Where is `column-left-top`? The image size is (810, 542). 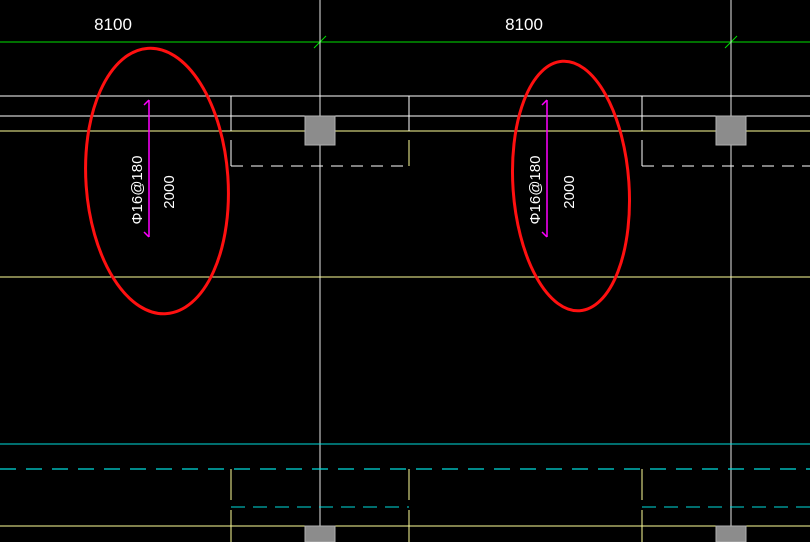 column-left-top is located at coordinates (320, 130).